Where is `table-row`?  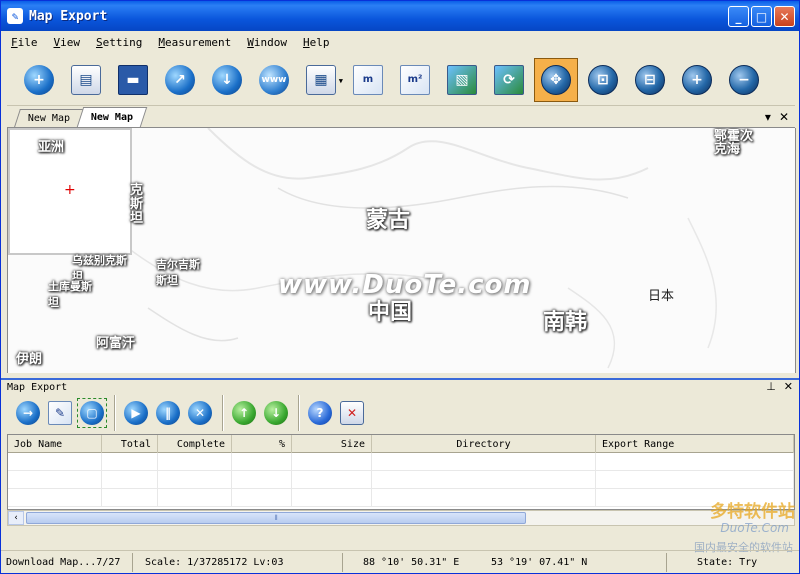 table-row is located at coordinates (401, 462).